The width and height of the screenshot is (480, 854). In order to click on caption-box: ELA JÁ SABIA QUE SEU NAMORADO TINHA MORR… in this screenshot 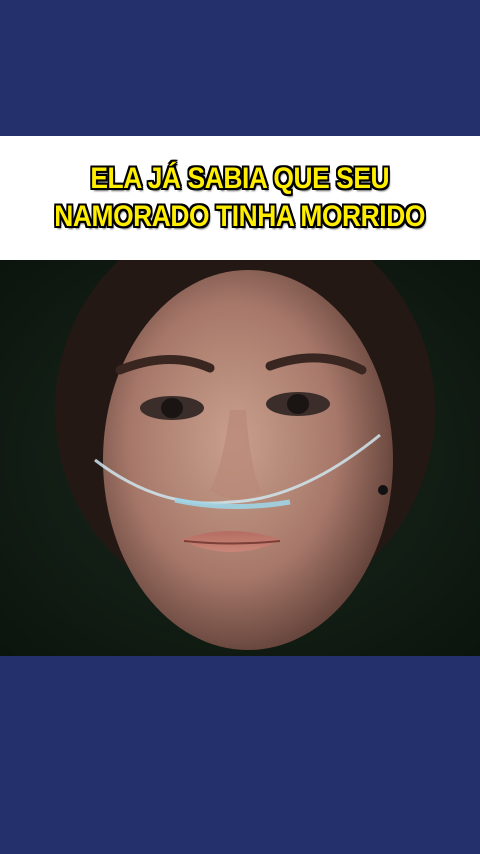, I will do `click(240, 198)`.